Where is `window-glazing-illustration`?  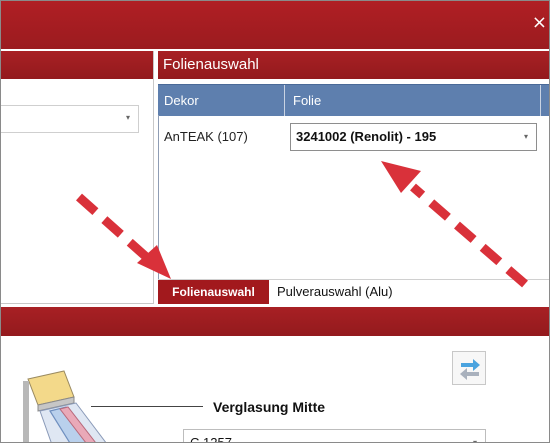
window-glazing-illustration is located at coordinates (65, 406).